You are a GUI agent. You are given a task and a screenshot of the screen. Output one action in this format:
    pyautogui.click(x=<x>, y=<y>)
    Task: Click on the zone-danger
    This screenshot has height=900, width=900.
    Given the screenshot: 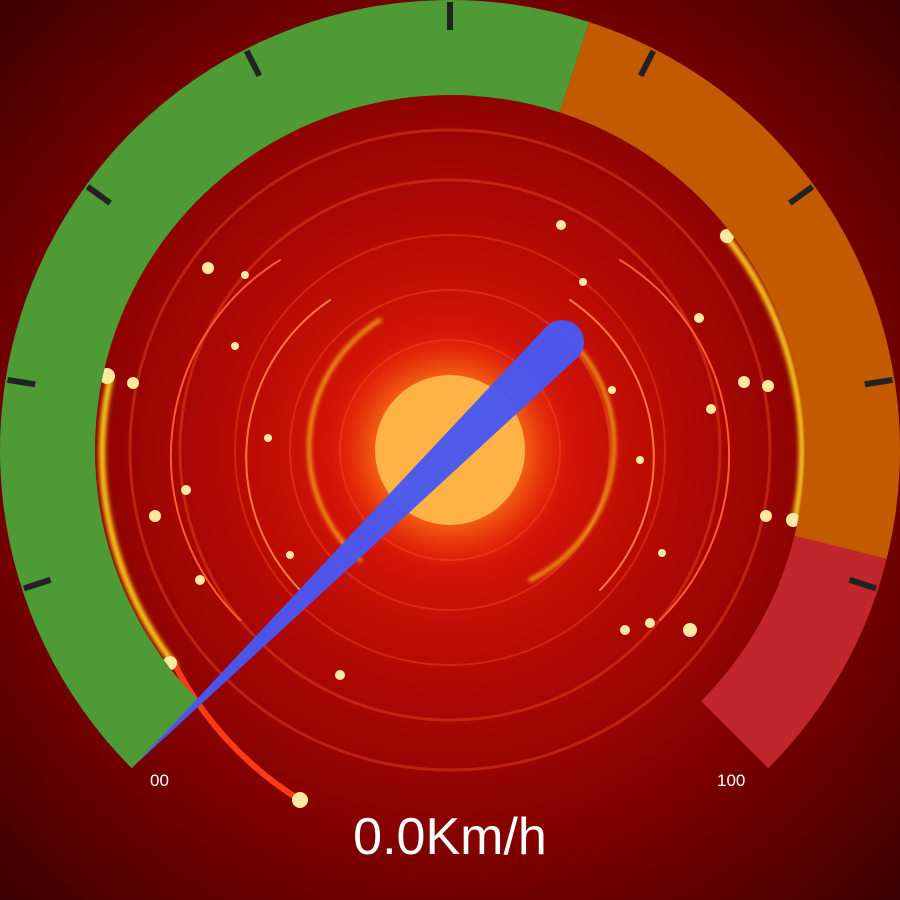 What is the action you would take?
    pyautogui.click(x=794, y=652)
    